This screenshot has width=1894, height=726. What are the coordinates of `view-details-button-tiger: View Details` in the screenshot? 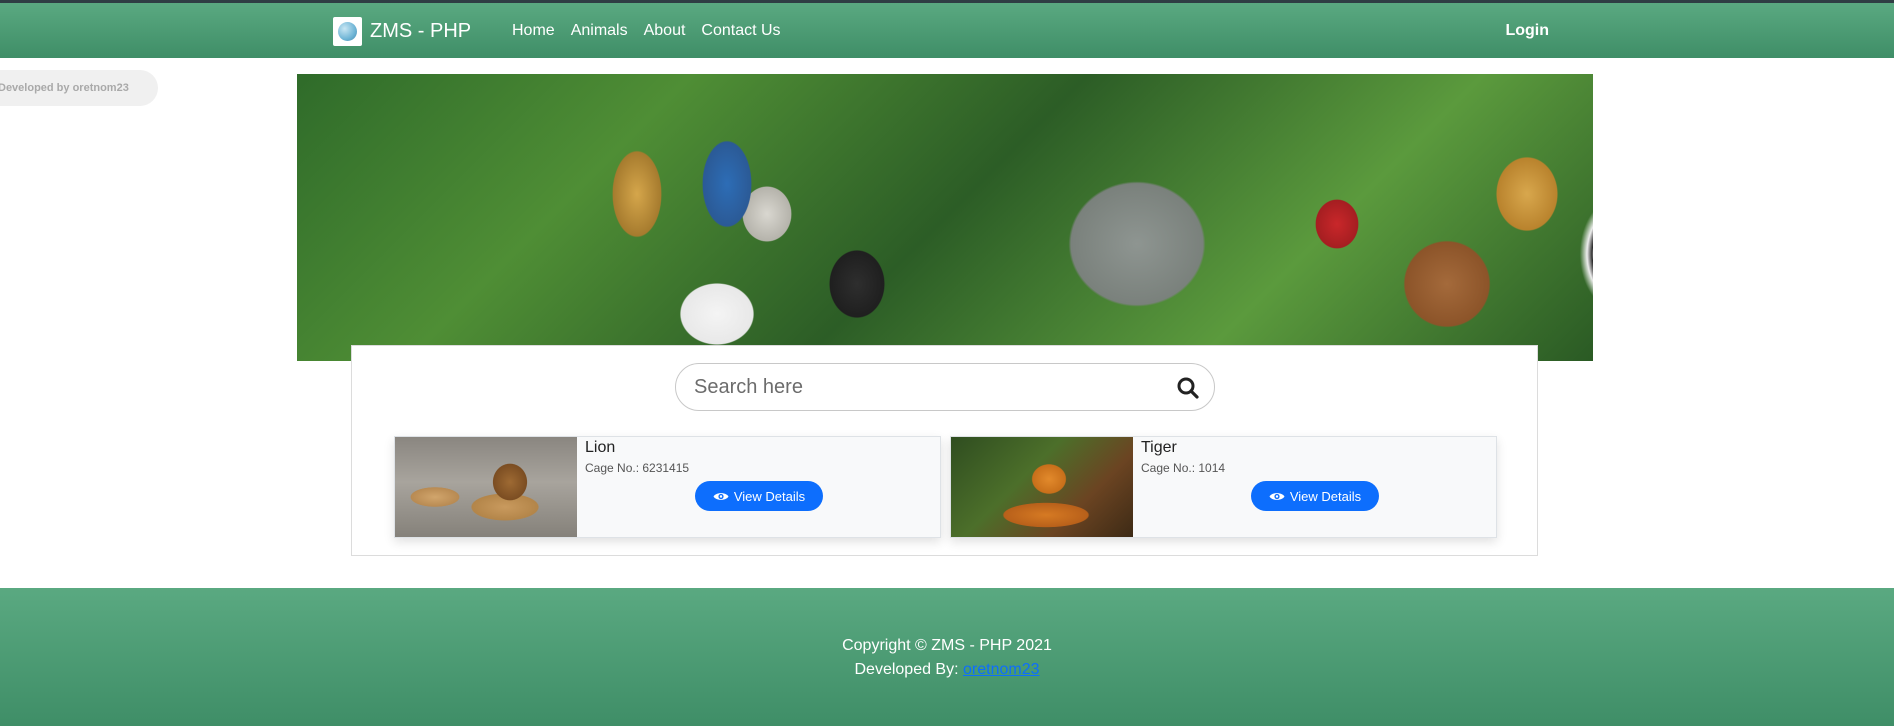 It's located at (1315, 496).